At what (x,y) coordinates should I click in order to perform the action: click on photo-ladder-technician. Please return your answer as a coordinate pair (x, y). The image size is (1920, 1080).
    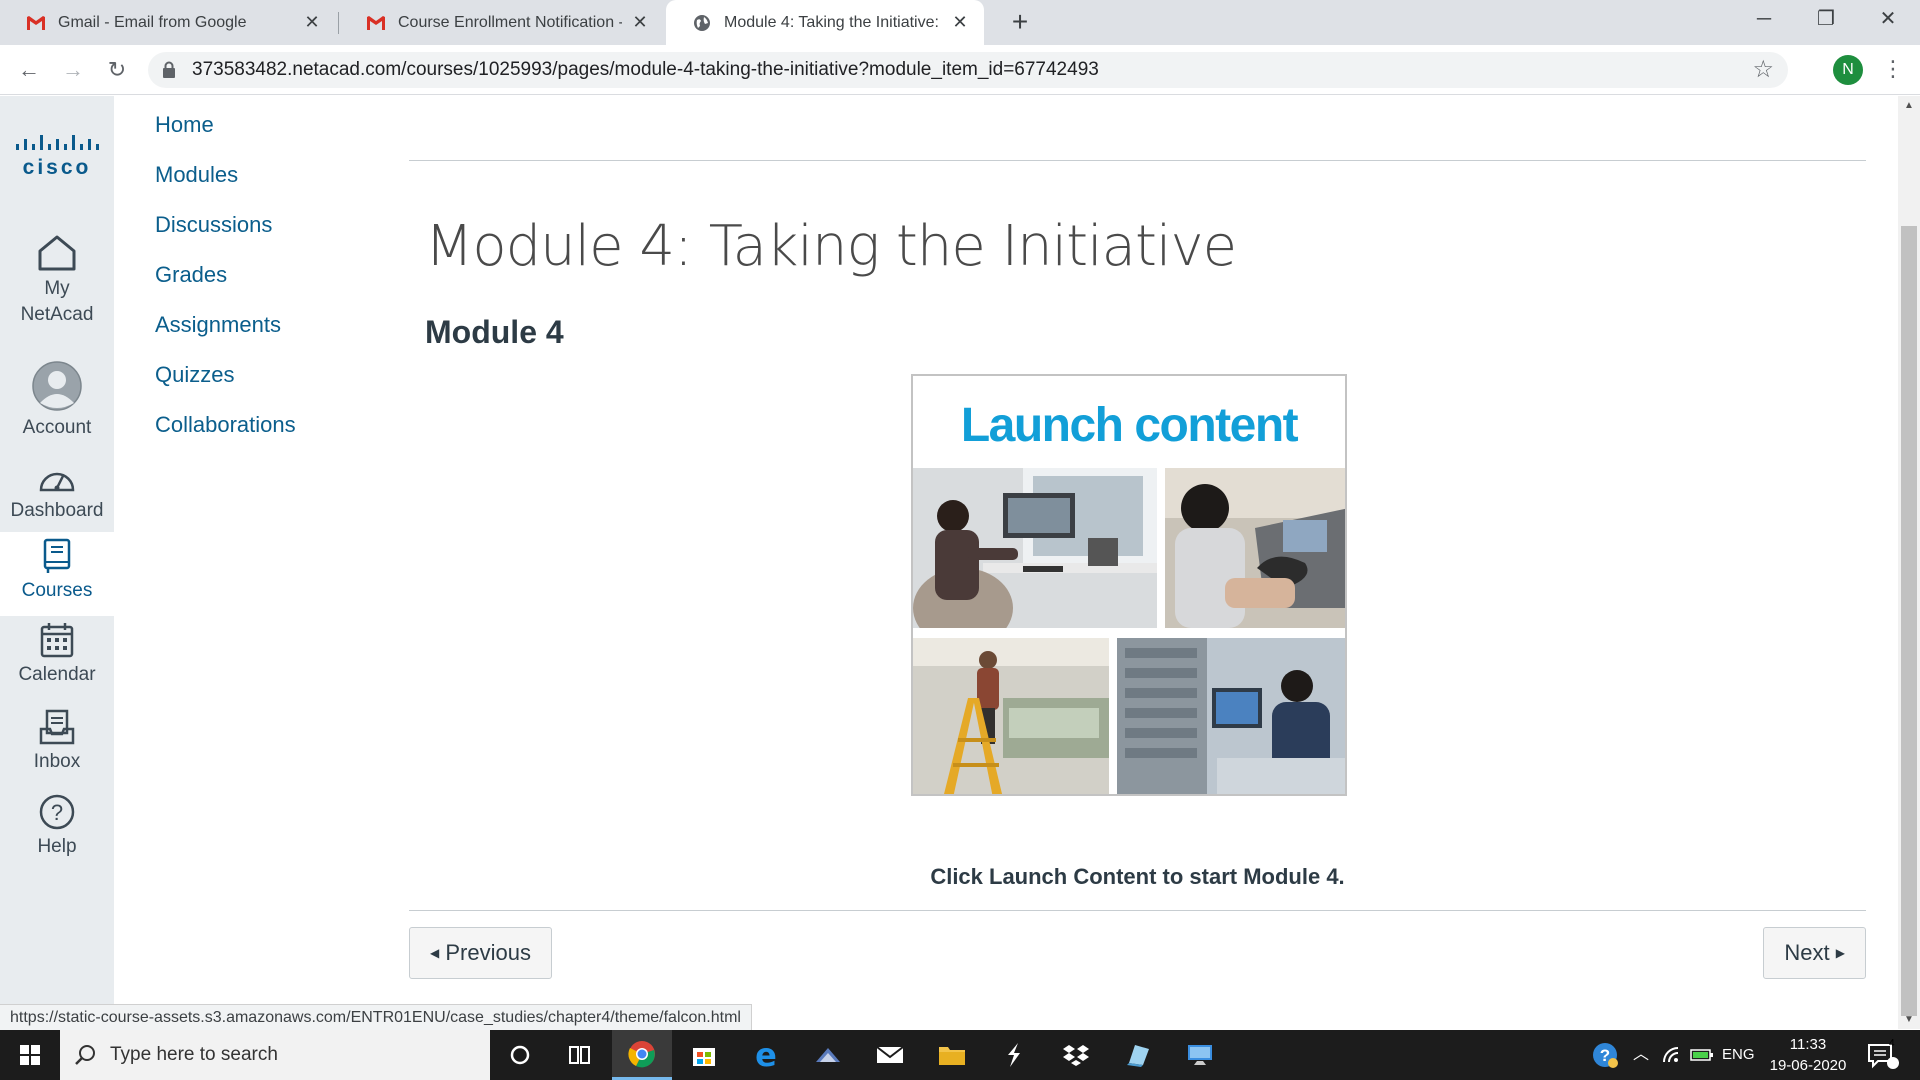
    Looking at the image, I should click on (1011, 716).